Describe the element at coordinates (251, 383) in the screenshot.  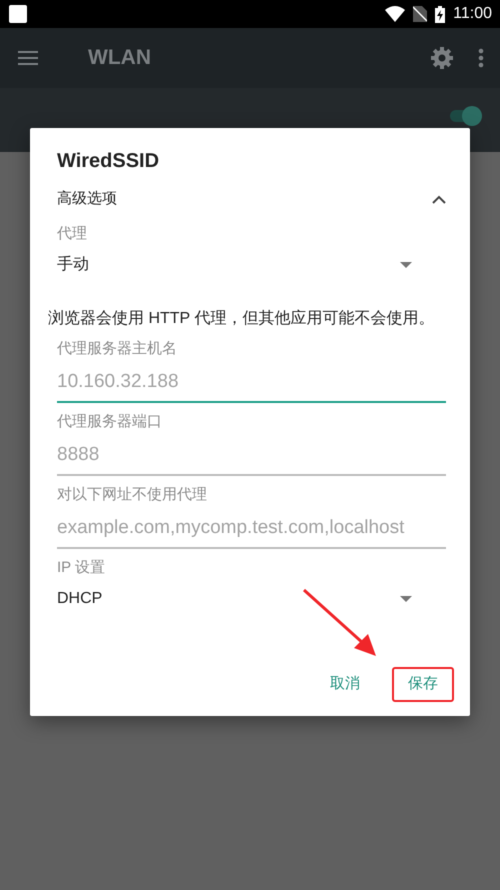
I see `input-field: 10.160.32.188` at that location.